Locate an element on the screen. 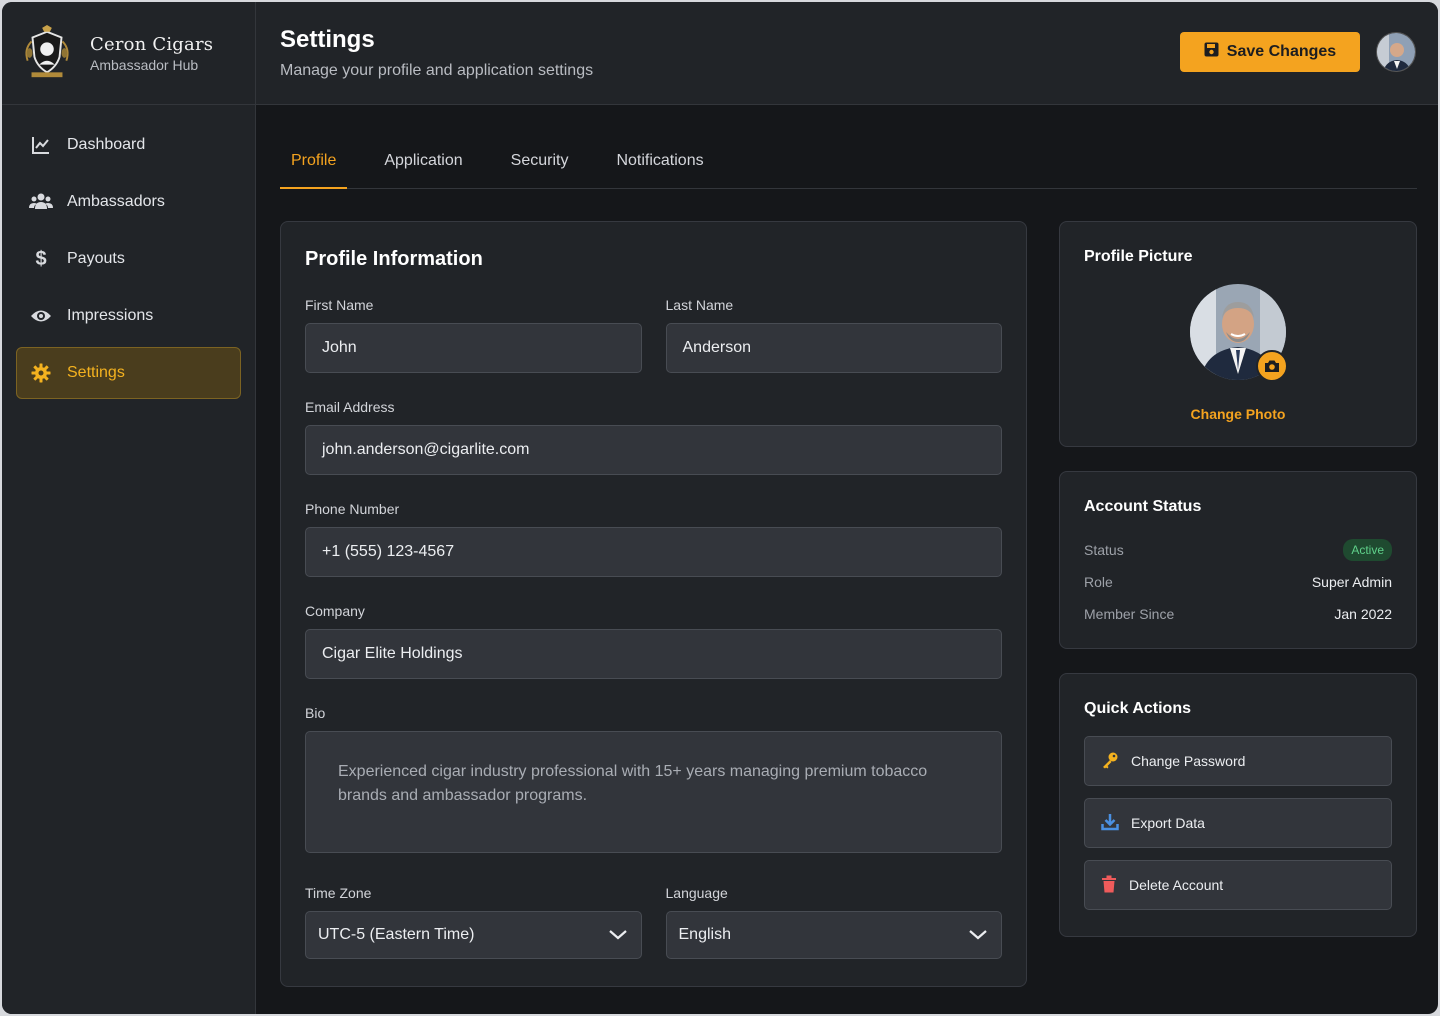 This screenshot has width=1440, height=1016. first-name-label: First Name is located at coordinates (339, 305).